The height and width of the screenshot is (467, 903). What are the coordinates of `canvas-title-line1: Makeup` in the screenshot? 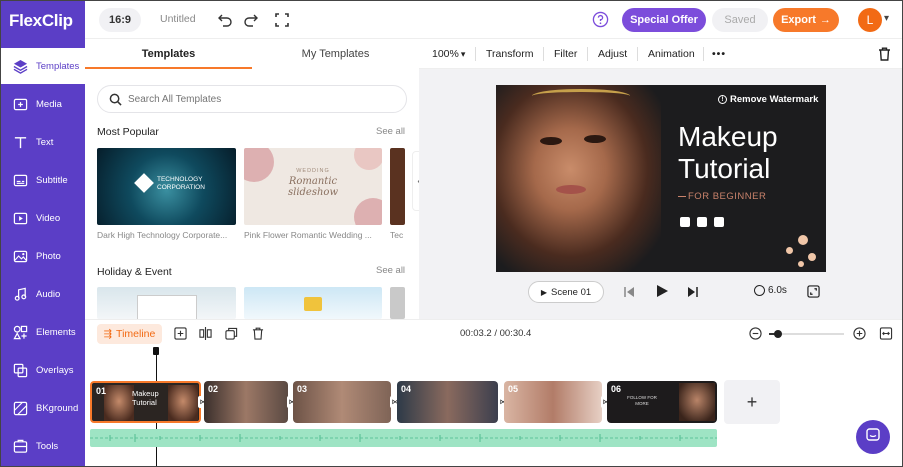 It's located at (728, 137).